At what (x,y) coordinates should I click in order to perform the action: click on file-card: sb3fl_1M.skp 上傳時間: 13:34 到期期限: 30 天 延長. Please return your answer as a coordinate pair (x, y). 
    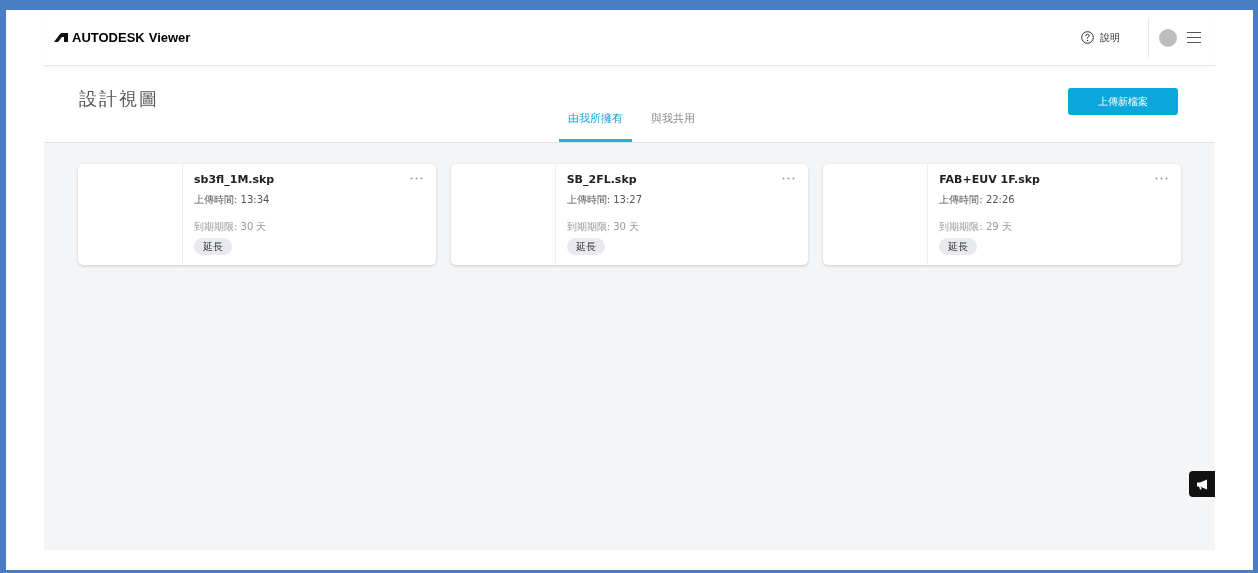
    Looking at the image, I should click on (257, 214).